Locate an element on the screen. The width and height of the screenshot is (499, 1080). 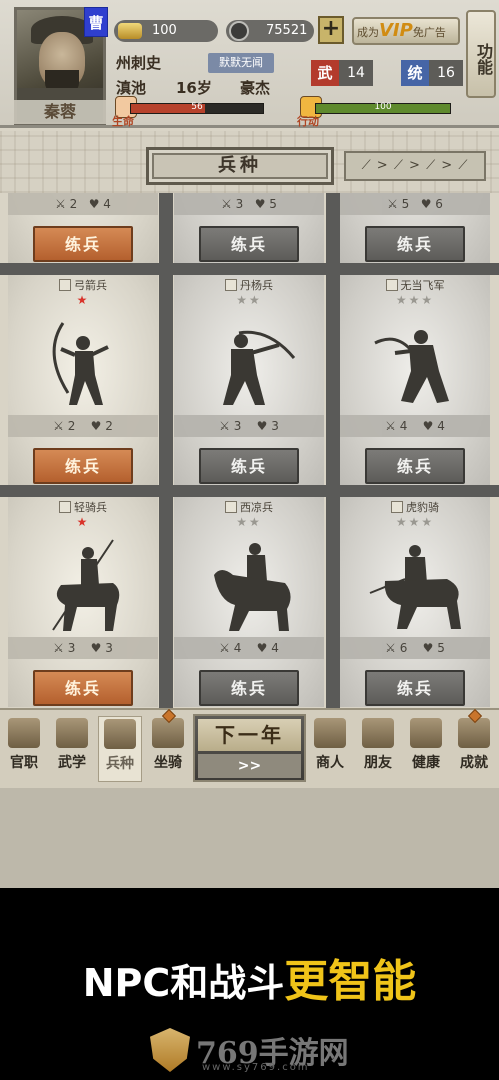
location-text: 滇池 is located at coordinates (131, 88).